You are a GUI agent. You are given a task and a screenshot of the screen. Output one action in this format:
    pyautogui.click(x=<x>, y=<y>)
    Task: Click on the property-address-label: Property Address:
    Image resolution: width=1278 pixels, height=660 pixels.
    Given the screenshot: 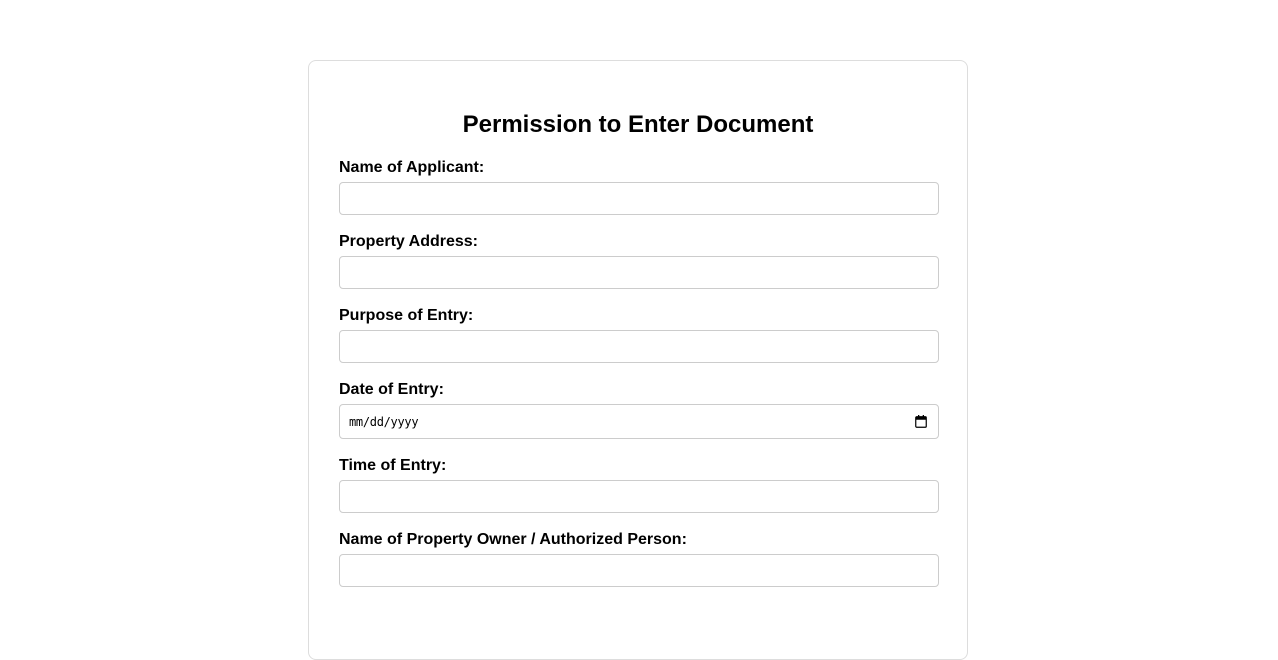 What is the action you would take?
    pyautogui.click(x=408, y=241)
    